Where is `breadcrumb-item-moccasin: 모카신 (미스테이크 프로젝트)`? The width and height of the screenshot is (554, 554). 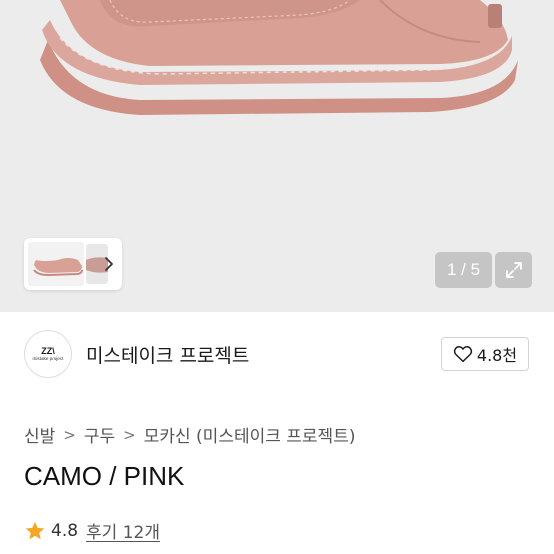
breadcrumb-item-moccasin: 모카신 (미스테이크 프로젝트) is located at coordinates (250, 434).